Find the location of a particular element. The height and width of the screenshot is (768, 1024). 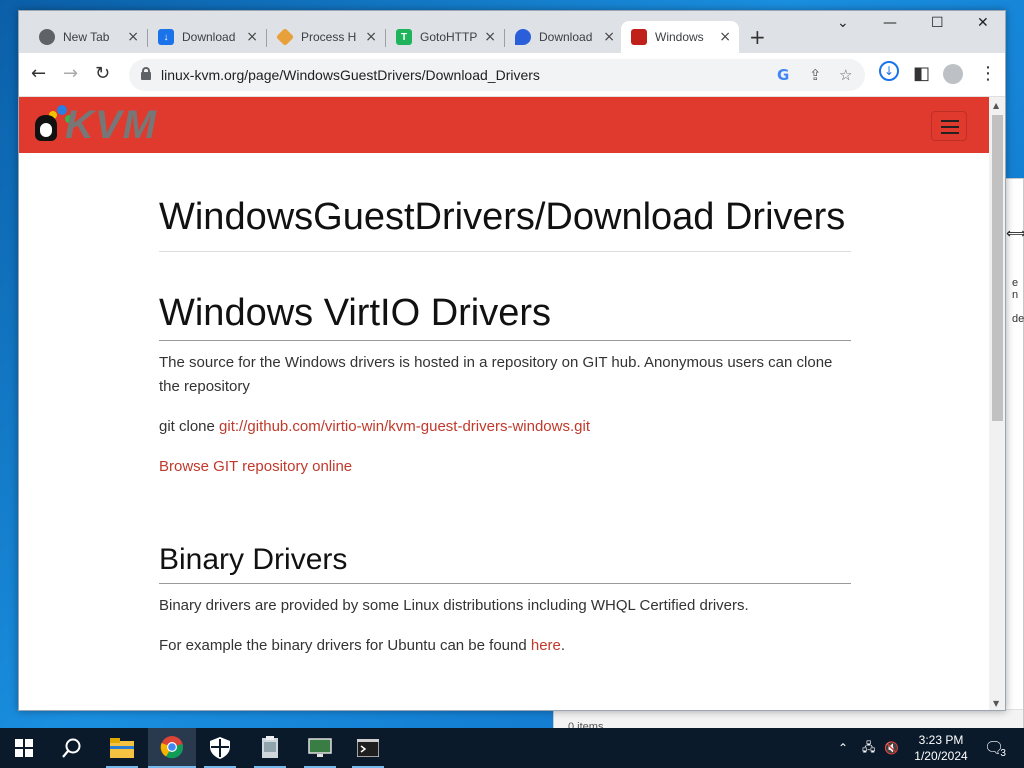

tab-title: Windows is located at coordinates (679, 37).